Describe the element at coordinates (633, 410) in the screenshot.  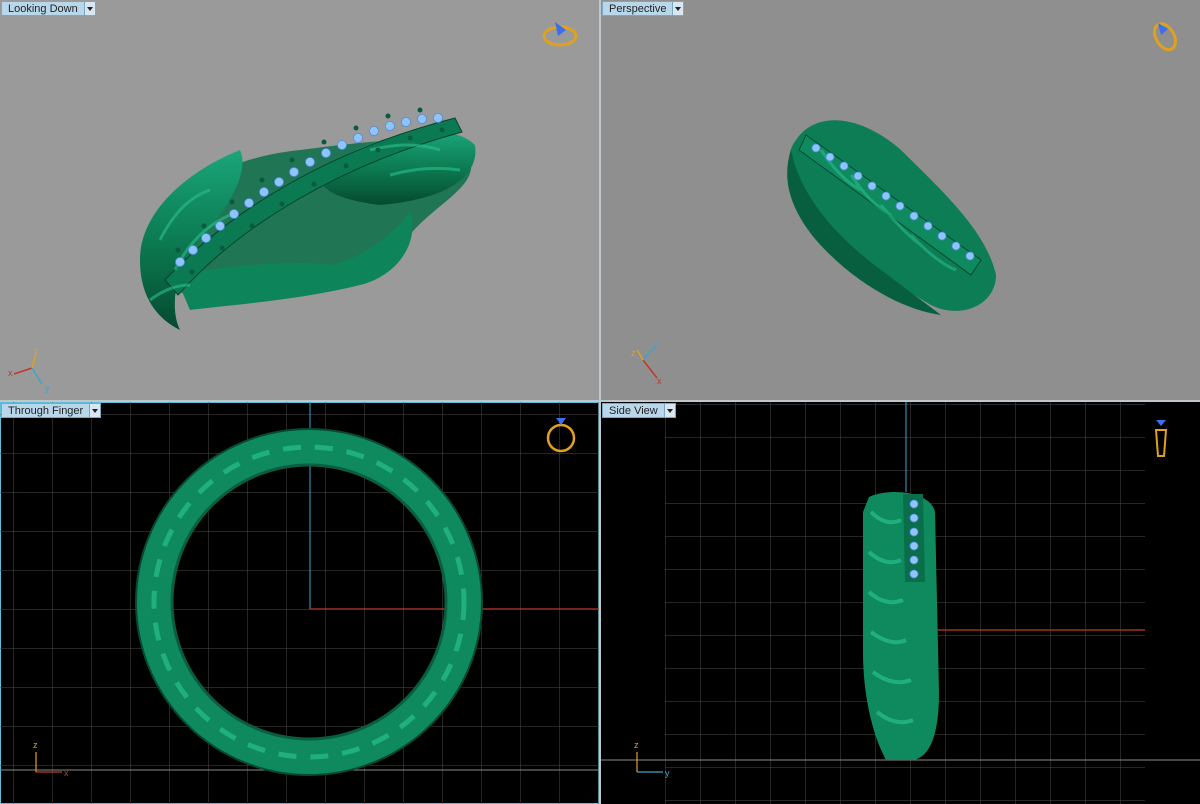
I see `viewport-title: Side View` at that location.